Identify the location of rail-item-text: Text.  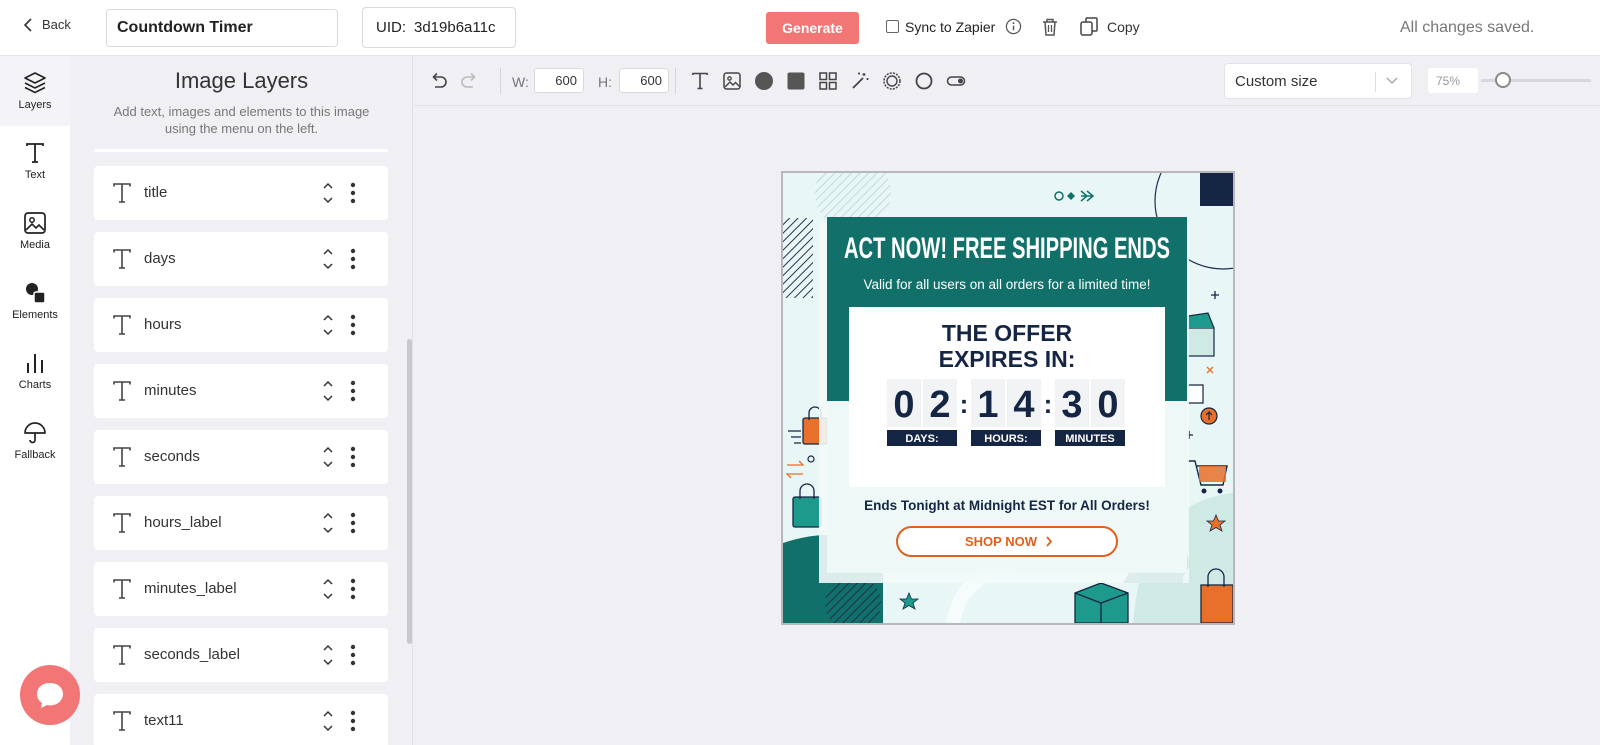
(35, 161).